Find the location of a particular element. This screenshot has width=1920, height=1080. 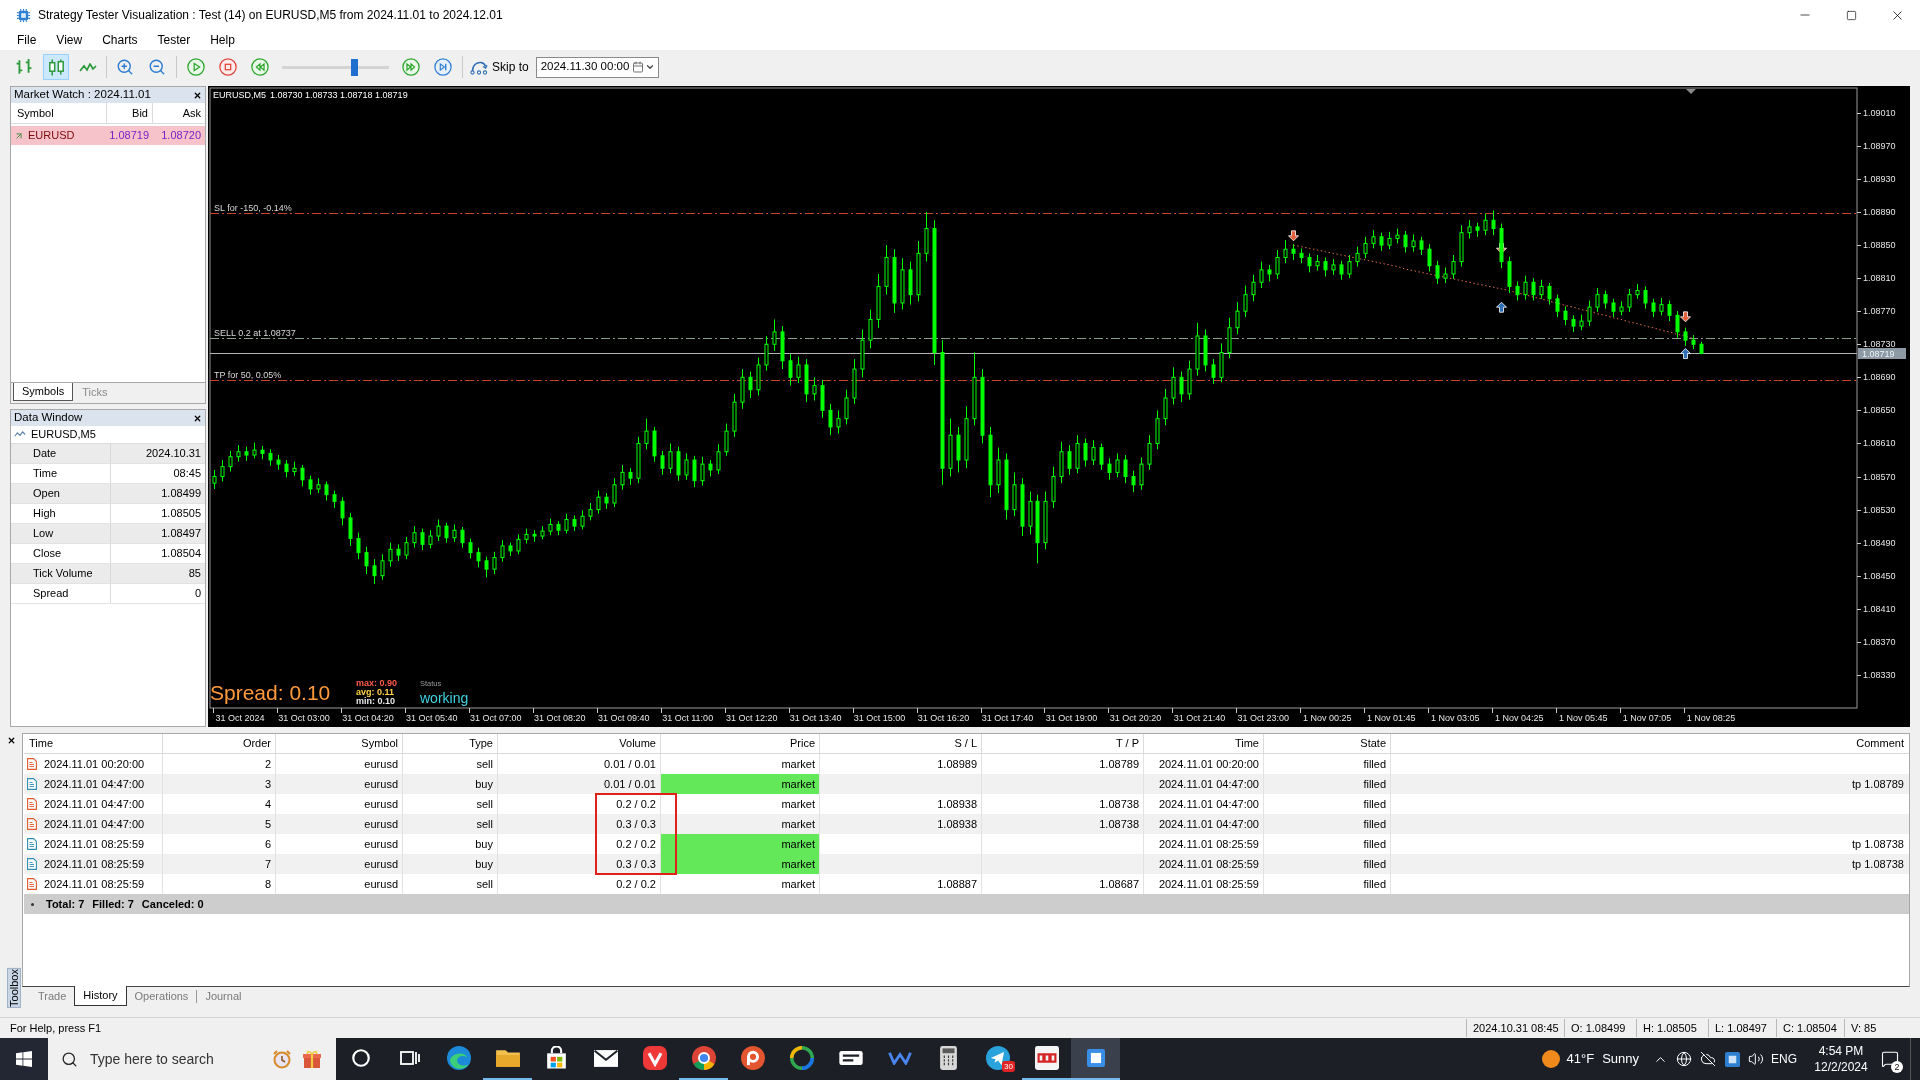

toolbox-tab: Trade is located at coordinates (52, 996).